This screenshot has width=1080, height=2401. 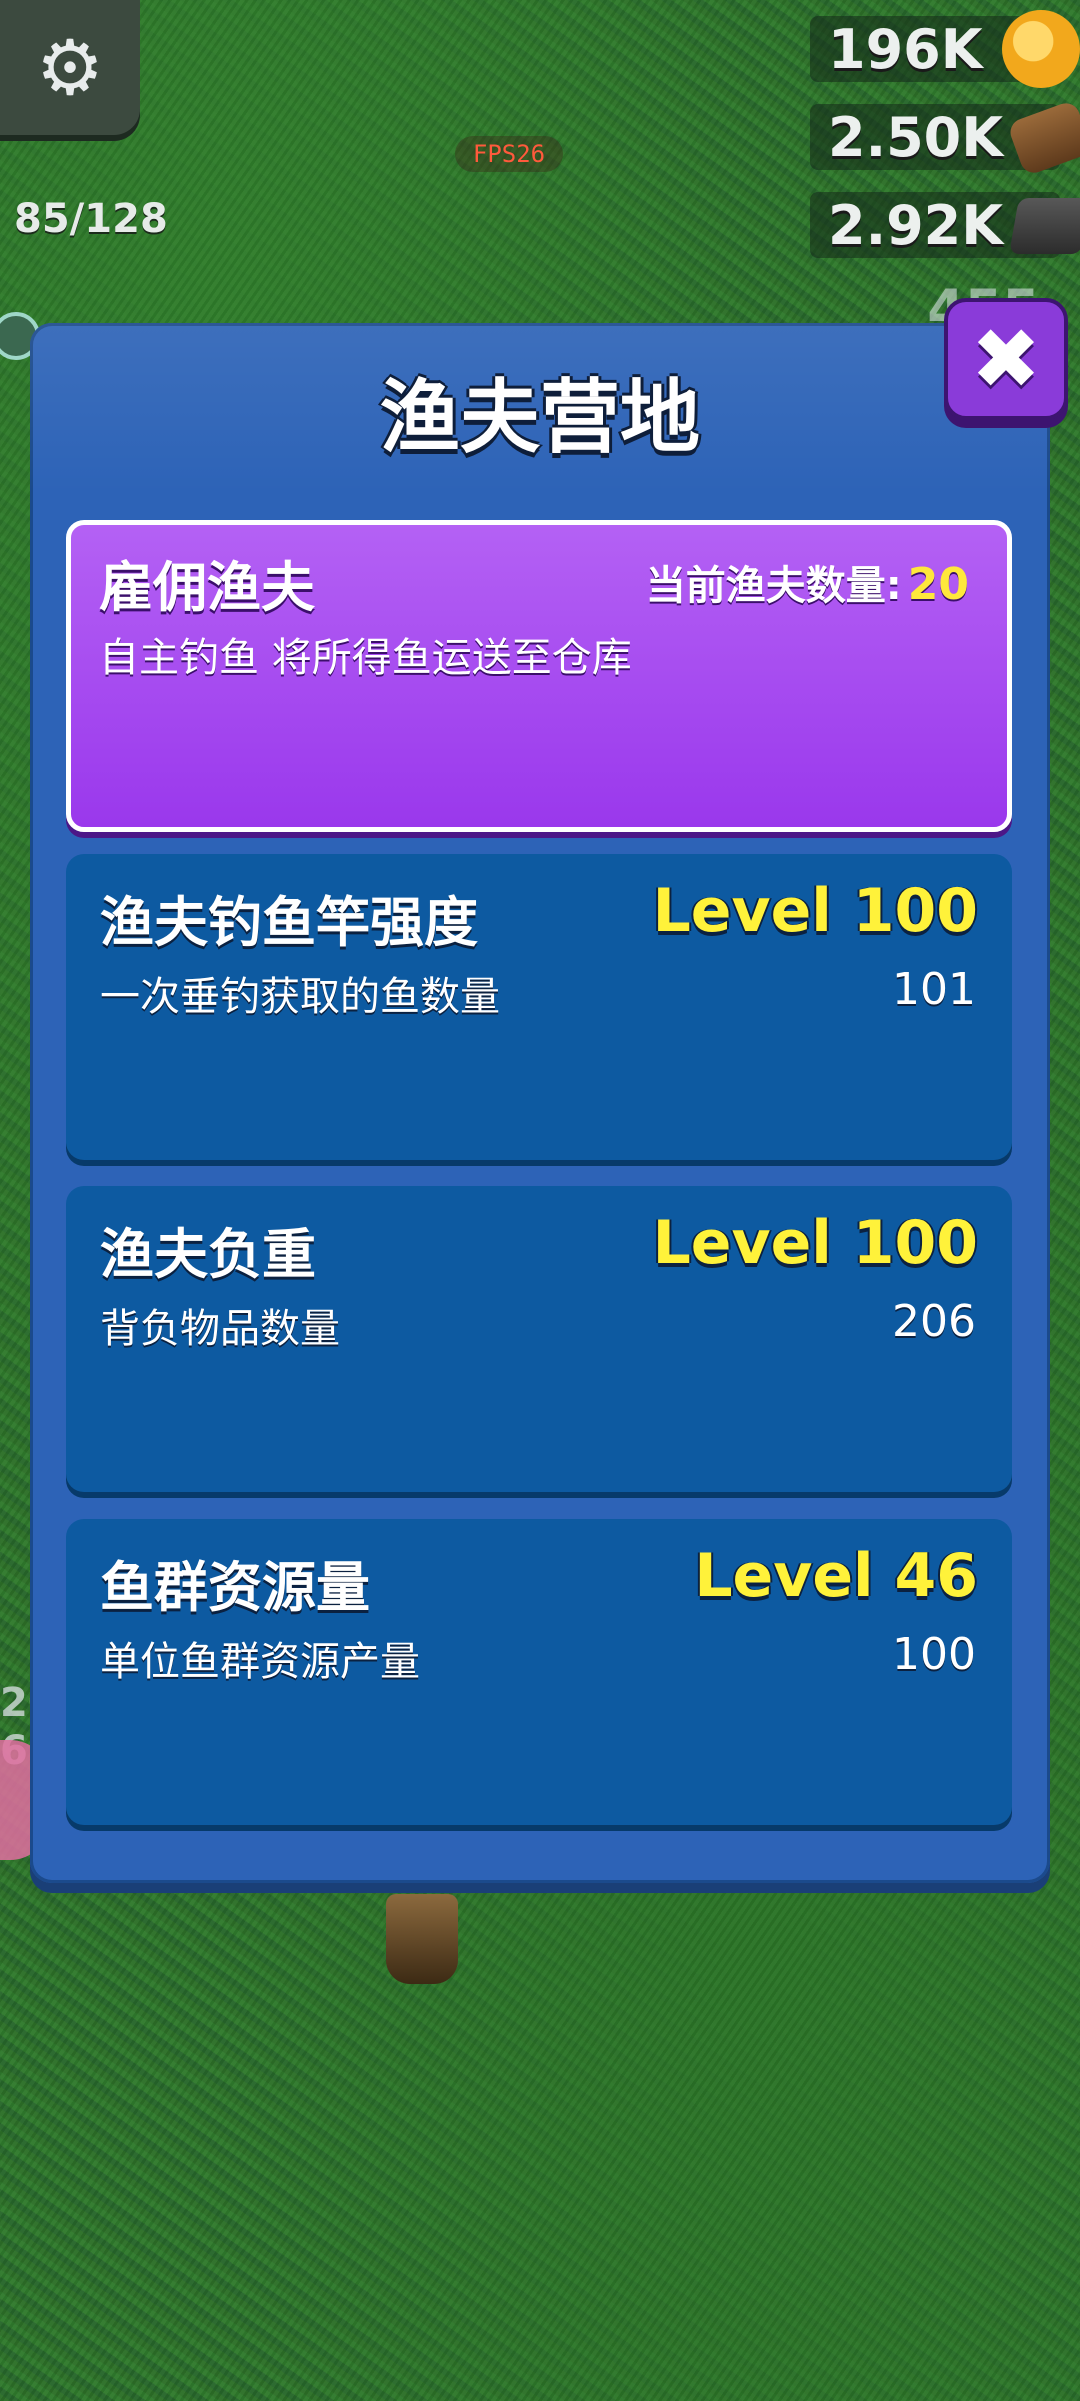 What do you see at coordinates (289, 922) in the screenshot?
I see `upgrade-title: 渔夫钓鱼竿强度` at bounding box center [289, 922].